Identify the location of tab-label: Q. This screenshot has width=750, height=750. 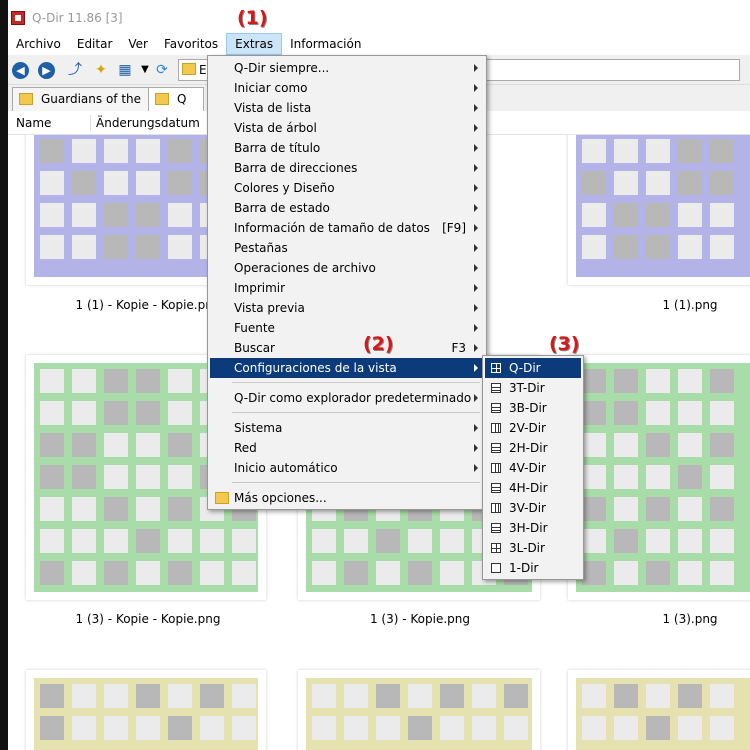
(182, 99).